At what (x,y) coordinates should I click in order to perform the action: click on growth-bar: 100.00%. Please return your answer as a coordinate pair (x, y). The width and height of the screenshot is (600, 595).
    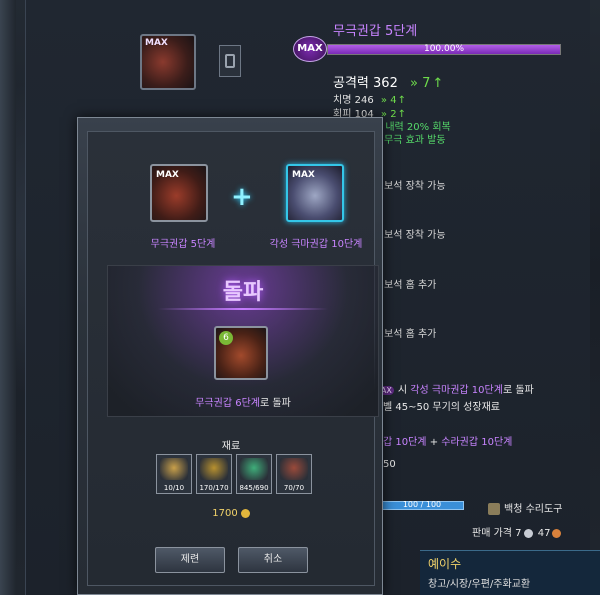
    Looking at the image, I should click on (444, 49).